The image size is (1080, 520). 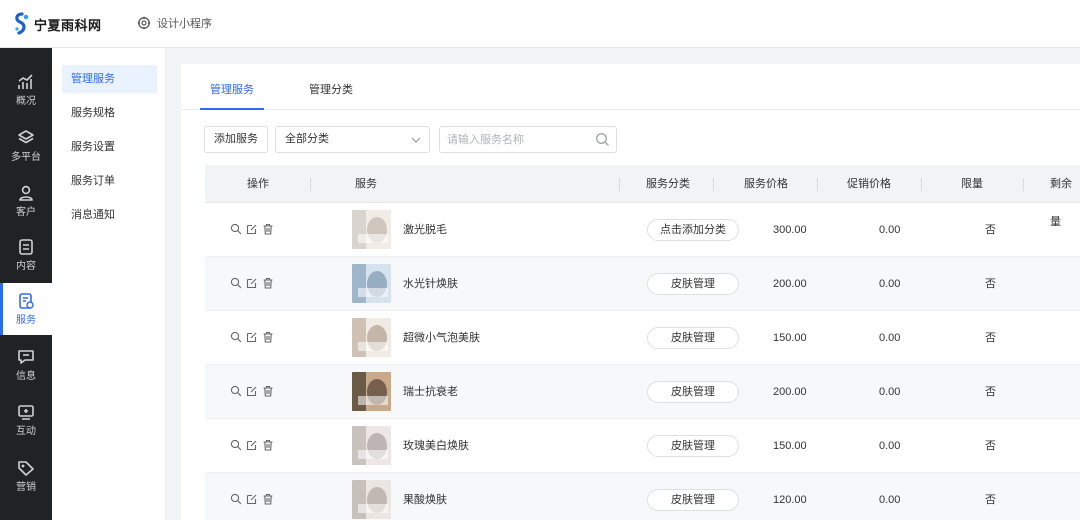 I want to click on subnav-item-service-settings: 服务设置, so click(x=109, y=147).